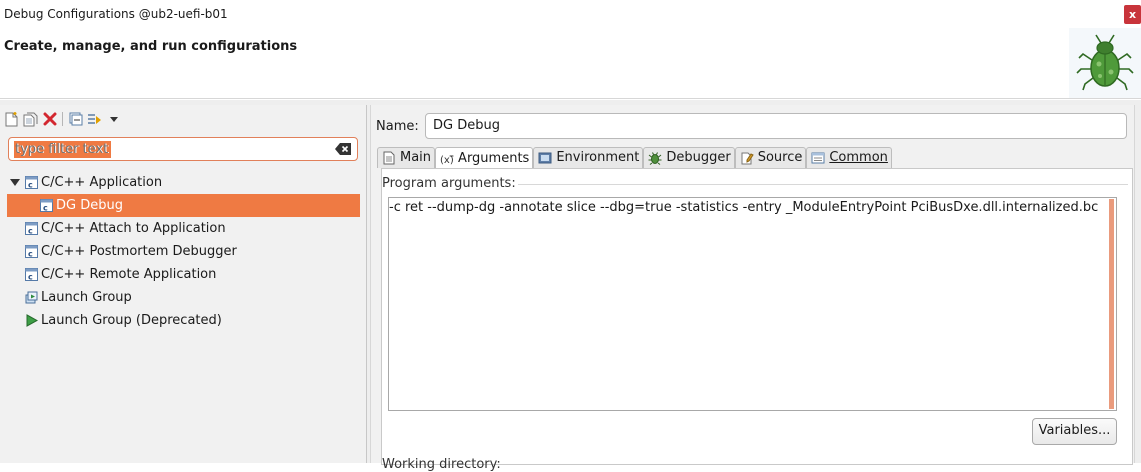  Describe the element at coordinates (780, 157) in the screenshot. I see `tab-label: Source` at that location.